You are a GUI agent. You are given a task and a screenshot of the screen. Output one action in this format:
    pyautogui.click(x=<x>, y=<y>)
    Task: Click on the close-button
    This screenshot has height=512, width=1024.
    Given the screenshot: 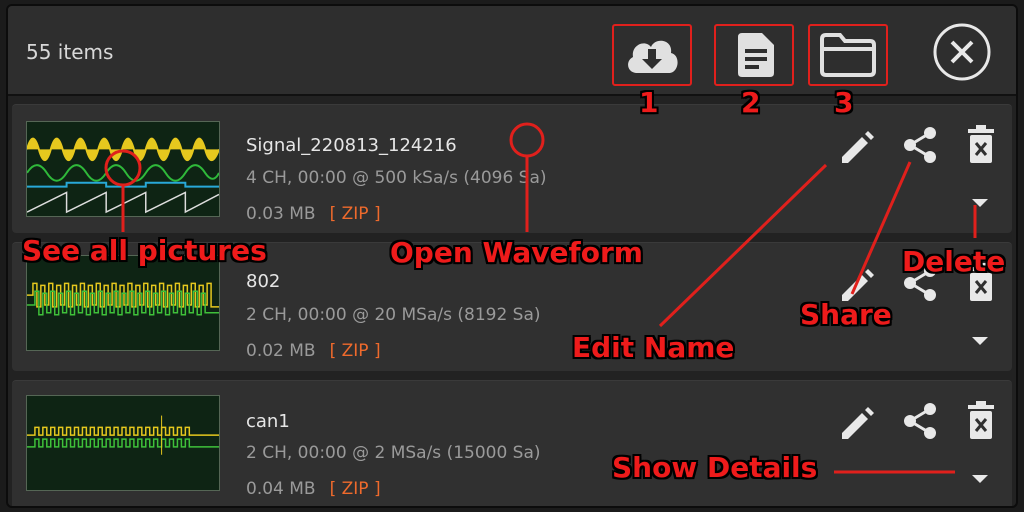 What is the action you would take?
    pyautogui.click(x=962, y=52)
    